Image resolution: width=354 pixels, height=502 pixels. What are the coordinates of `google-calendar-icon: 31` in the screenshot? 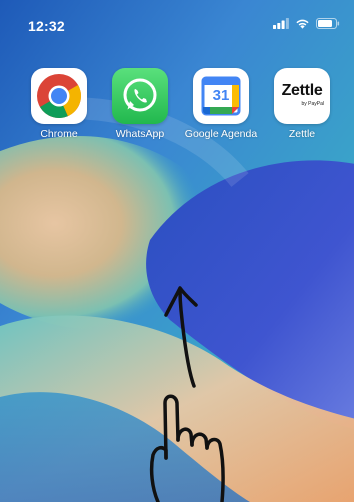 It's located at (221, 96).